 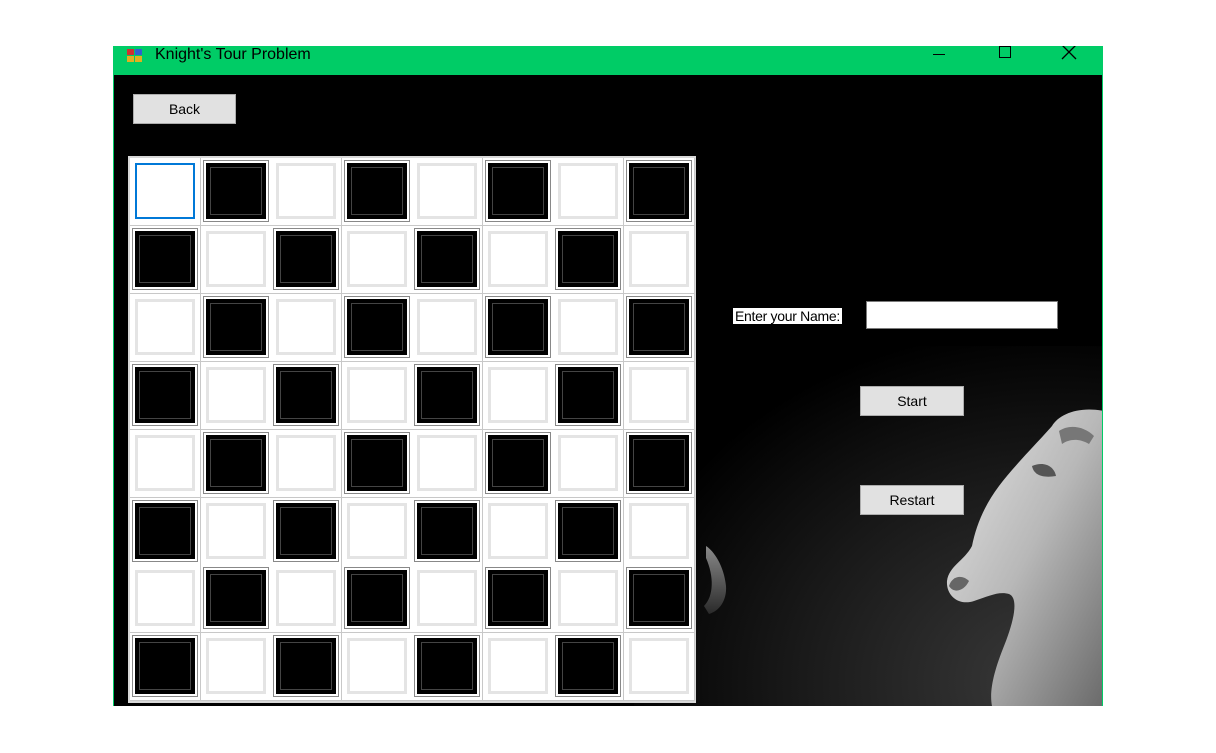 I want to click on board-cell-r4-c6, so click(x=518, y=395).